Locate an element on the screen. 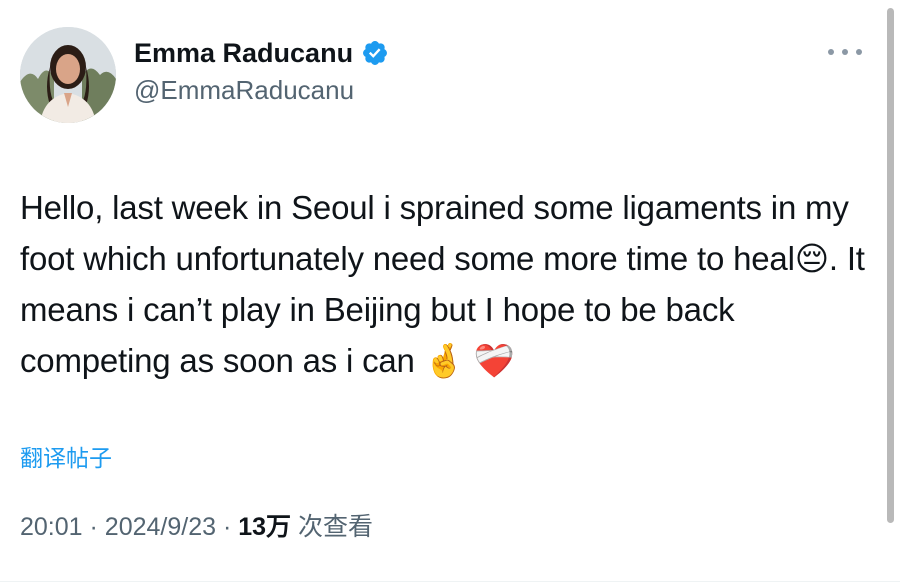  more-options-icon is located at coordinates (845, 52).